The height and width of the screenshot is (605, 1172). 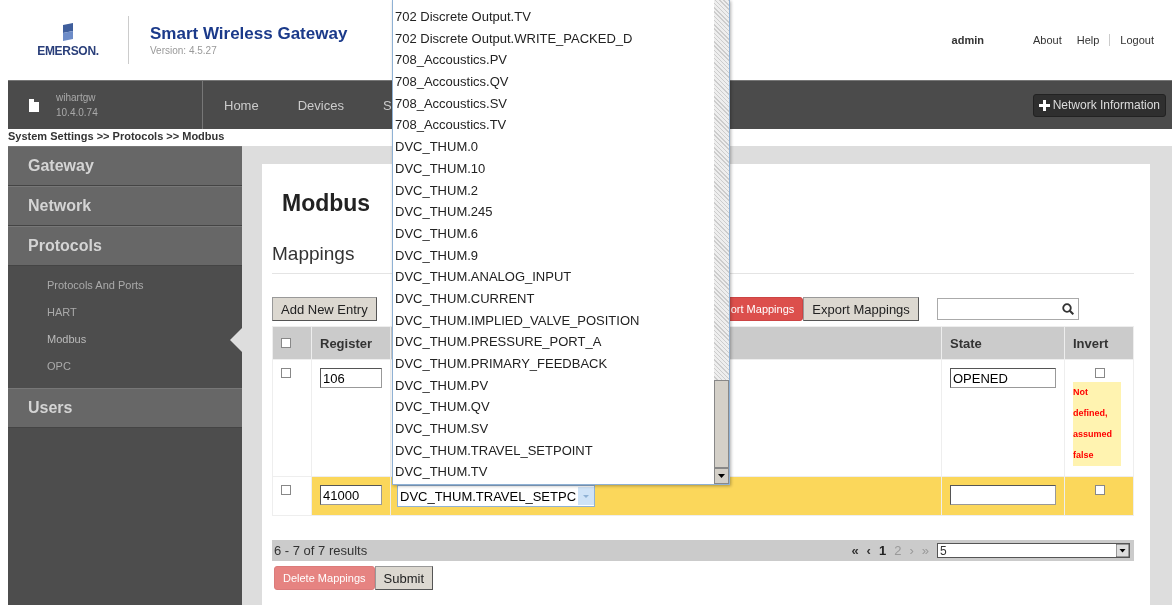 I want to click on point-select: DVC_THUM.TRAVEL_SETPC, so click(x=496, y=496).